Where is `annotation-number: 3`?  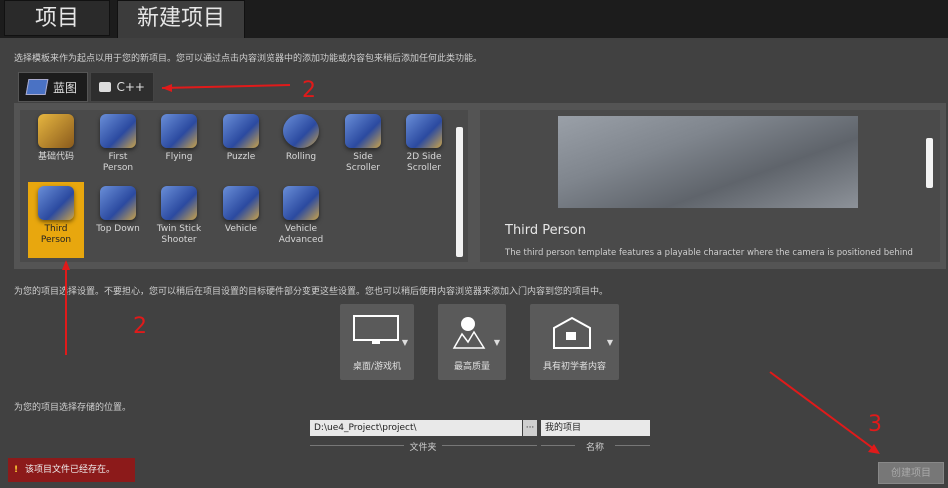 annotation-number: 3 is located at coordinates (875, 424).